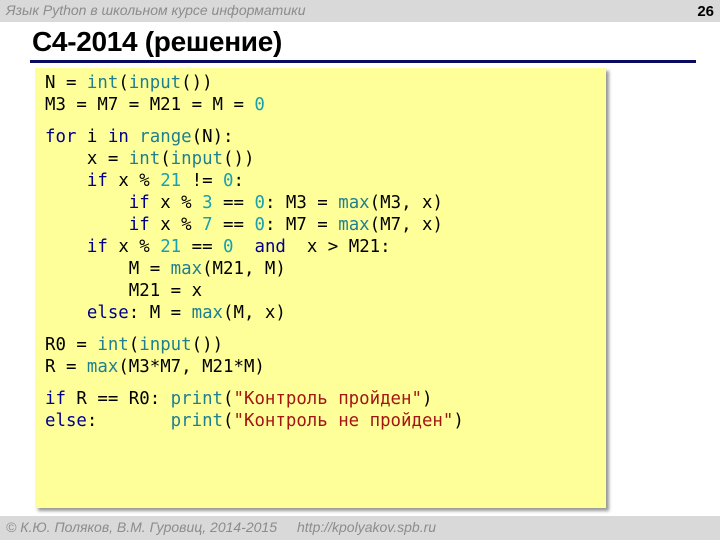 The image size is (720, 540). What do you see at coordinates (301, 225) in the screenshot?
I see `code-token: : M7 =` at bounding box center [301, 225].